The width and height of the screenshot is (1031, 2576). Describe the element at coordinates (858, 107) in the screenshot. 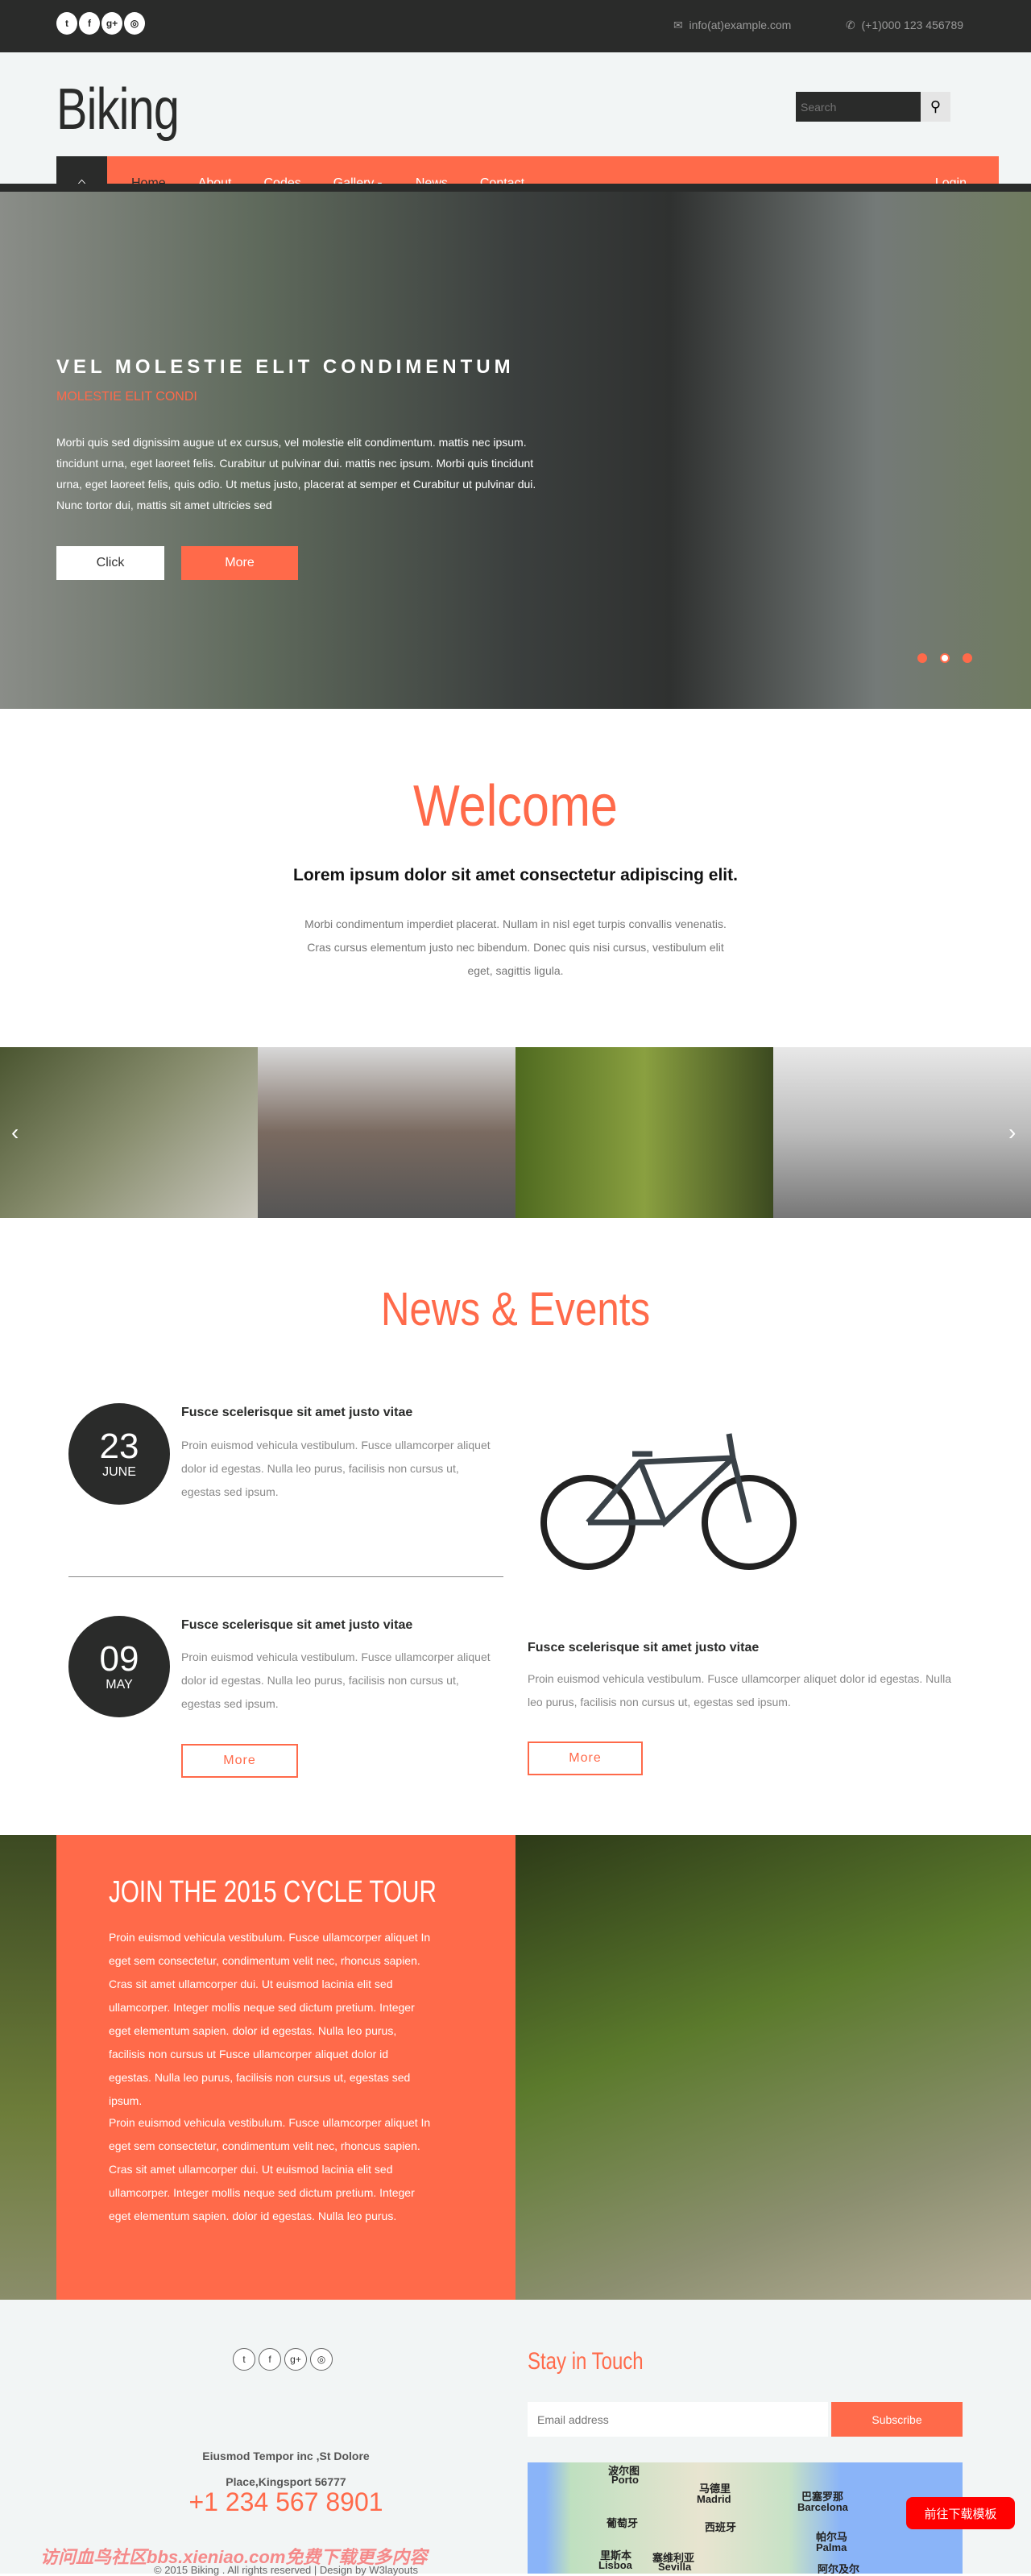

I see `search-input` at that location.